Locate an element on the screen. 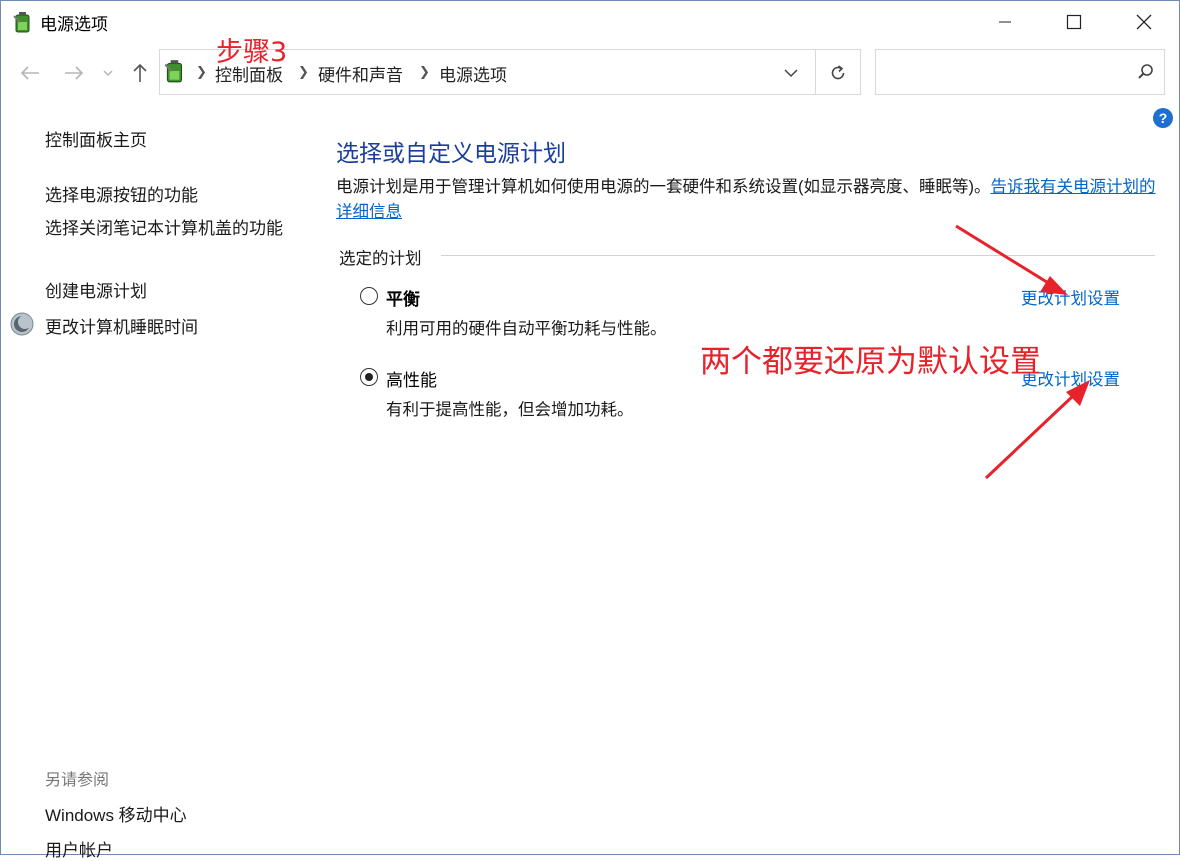  arrow-up-icon is located at coordinates (140, 72).